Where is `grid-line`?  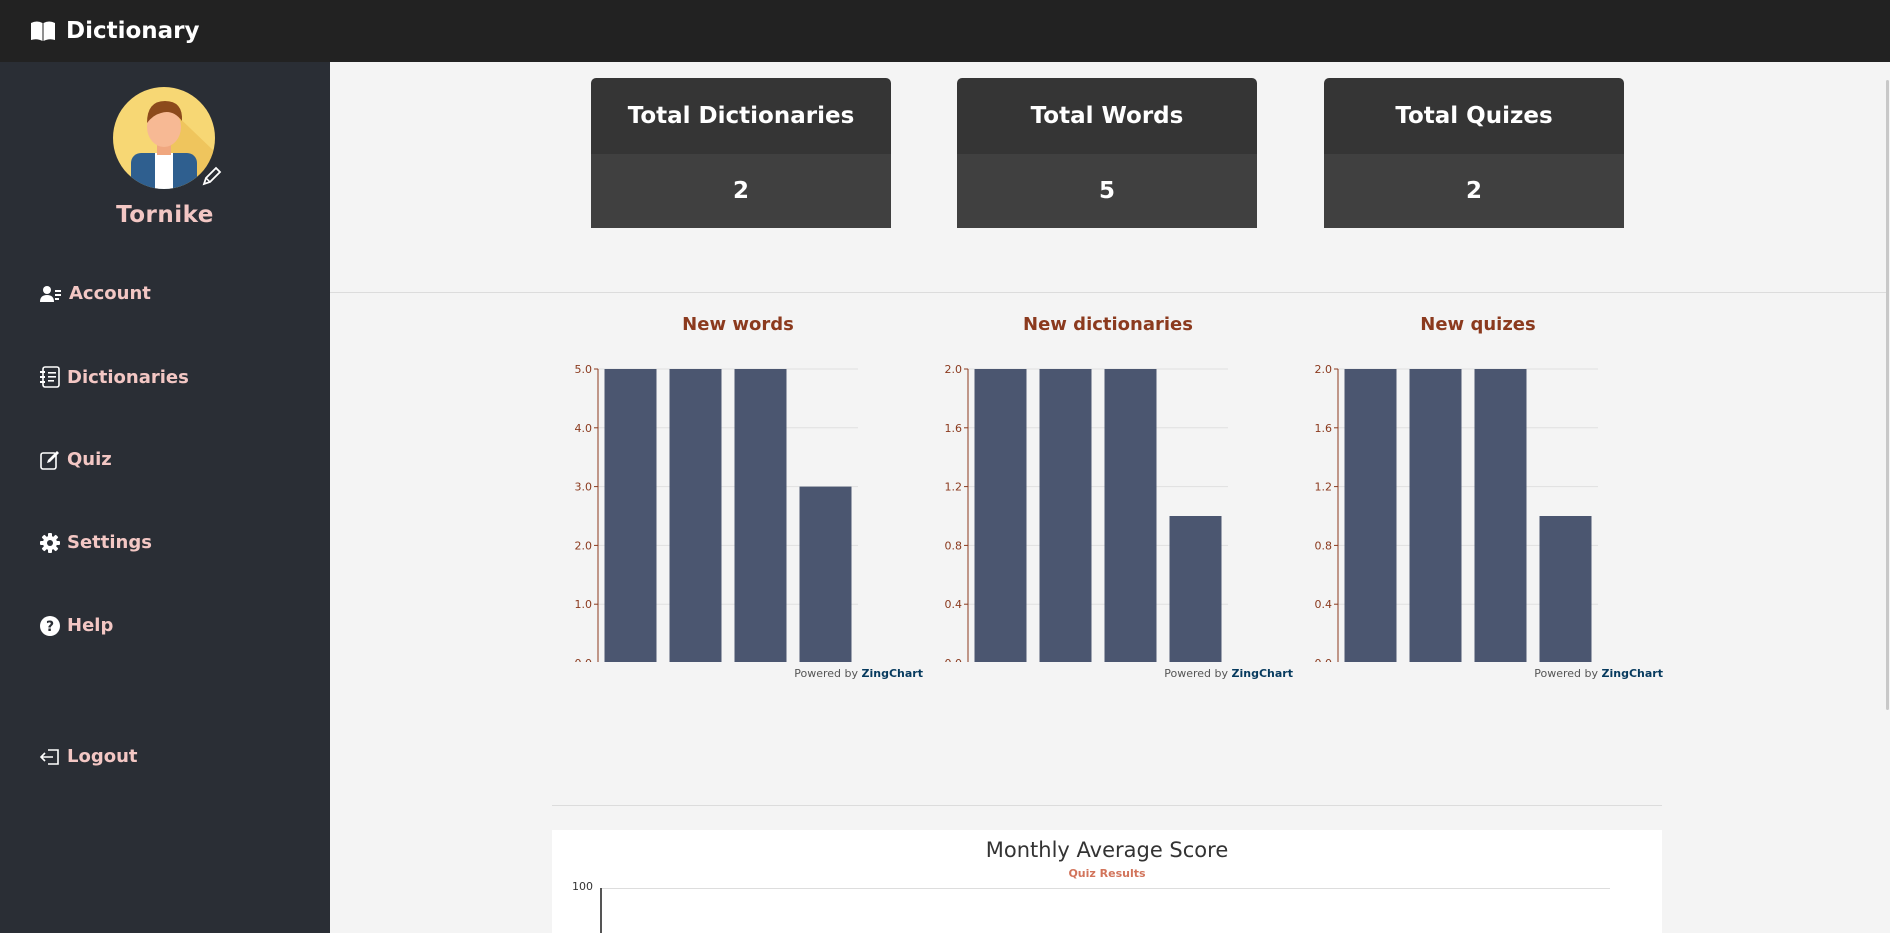 grid-line is located at coordinates (1105, 888).